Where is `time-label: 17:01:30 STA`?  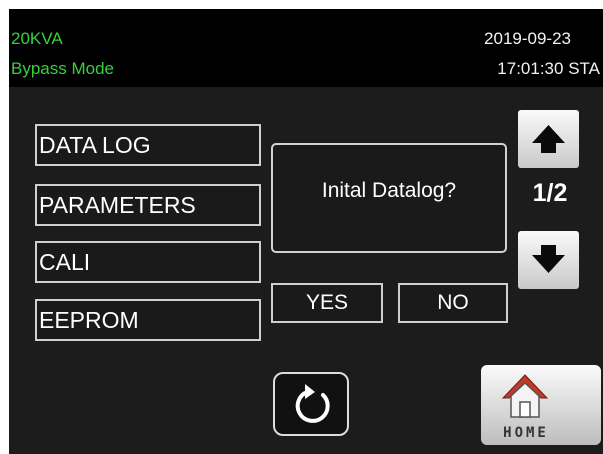
time-label: 17:01:30 STA is located at coordinates (548, 68).